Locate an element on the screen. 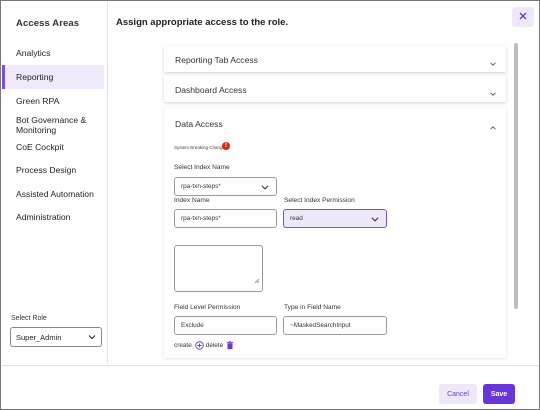 This screenshot has width=540, height=410. permission-operations-row: create delete is located at coordinates (204, 345).